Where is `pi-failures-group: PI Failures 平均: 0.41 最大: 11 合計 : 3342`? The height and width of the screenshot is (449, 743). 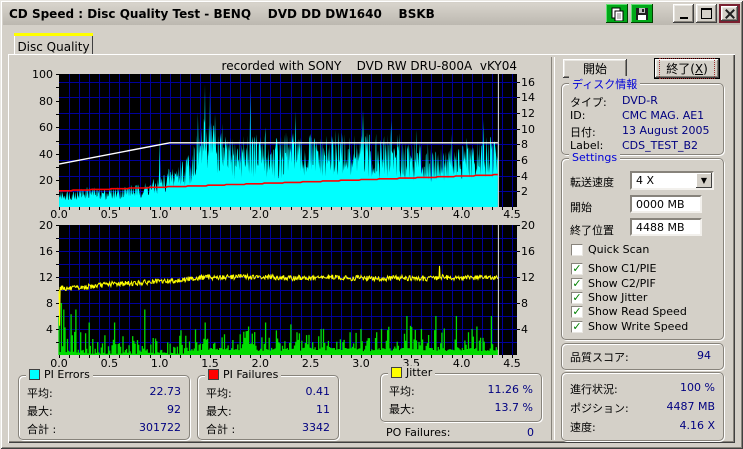 pi-failures-group: PI Failures 平均: 0.41 最大: 11 合計 : 3342 is located at coordinates (268, 404).